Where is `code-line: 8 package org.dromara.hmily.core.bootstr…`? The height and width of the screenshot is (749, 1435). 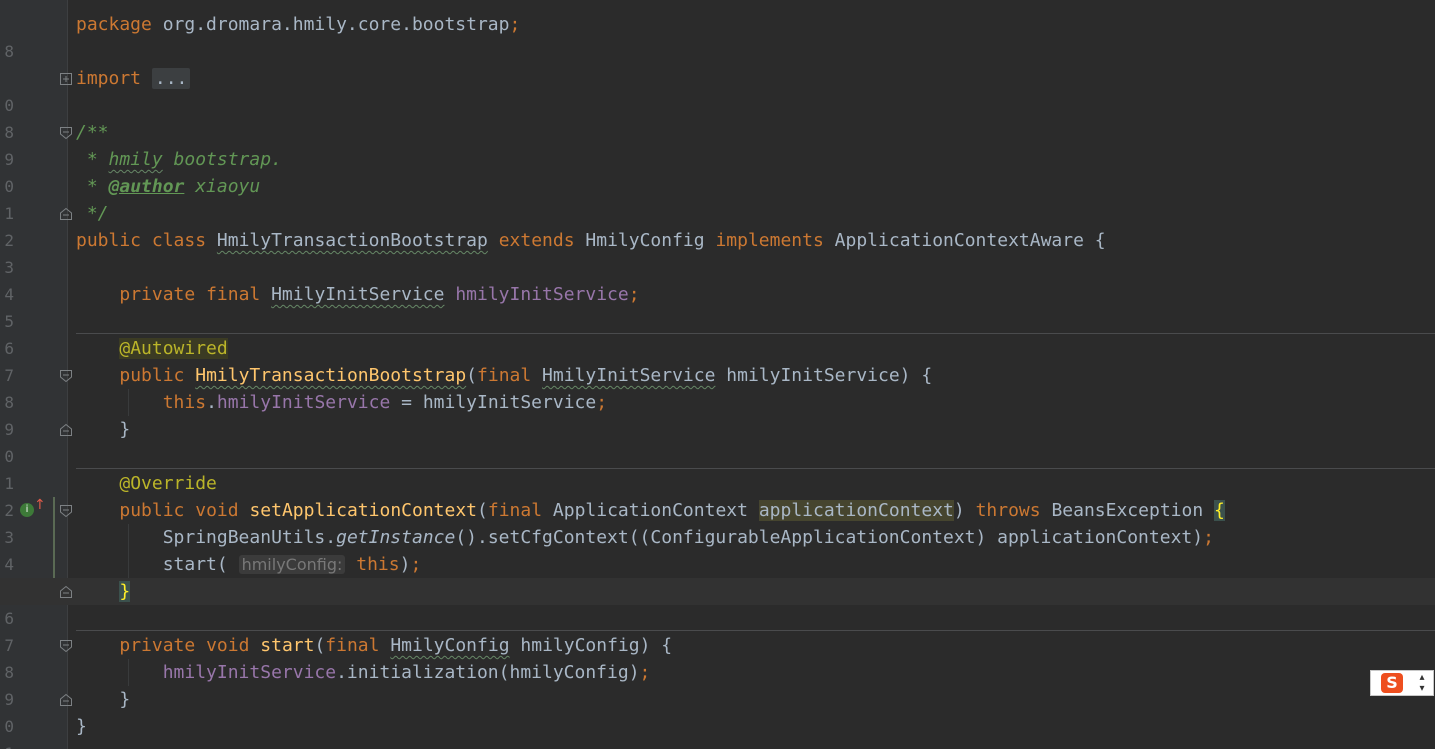 code-line: 8 package org.dromara.hmily.core.bootstr… is located at coordinates (717, 36).